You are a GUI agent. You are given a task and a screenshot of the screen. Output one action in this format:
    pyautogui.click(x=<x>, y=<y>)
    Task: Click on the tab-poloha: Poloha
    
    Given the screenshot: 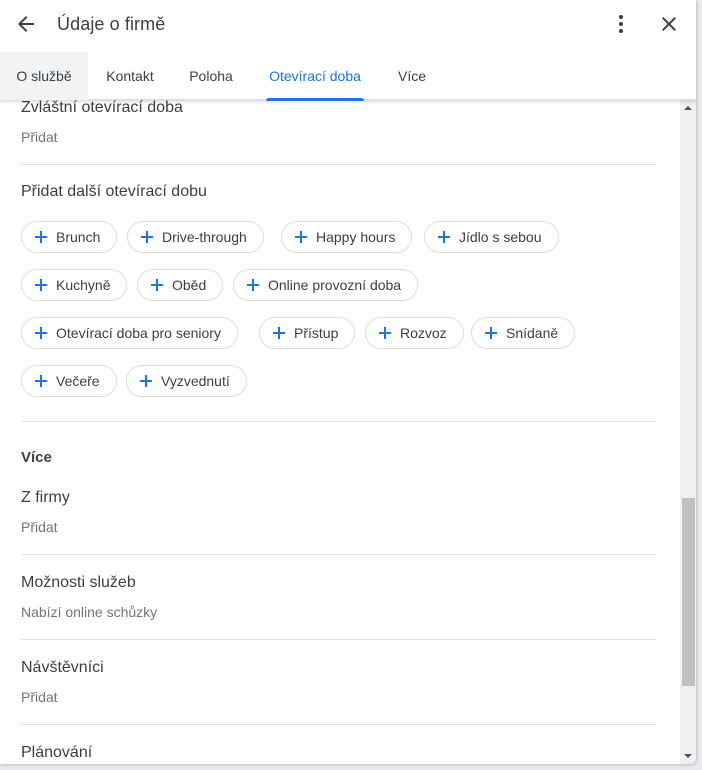 What is the action you would take?
    pyautogui.click(x=211, y=76)
    